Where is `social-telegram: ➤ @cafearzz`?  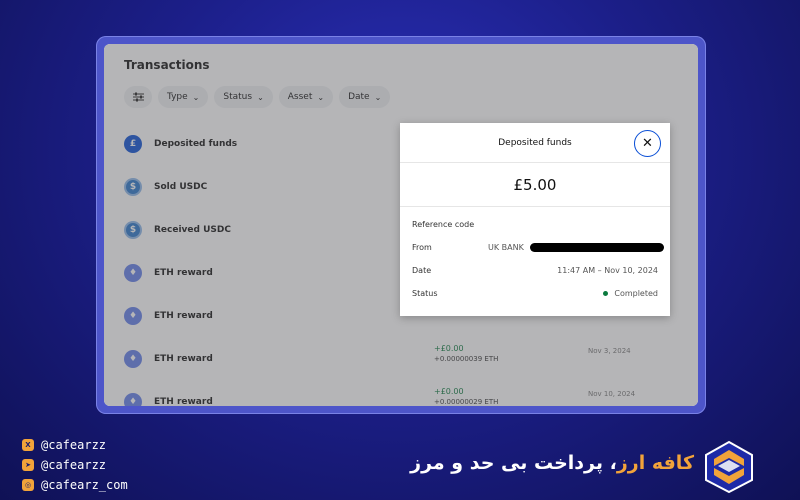 social-telegram: ➤ @cafearzz is located at coordinates (75, 465).